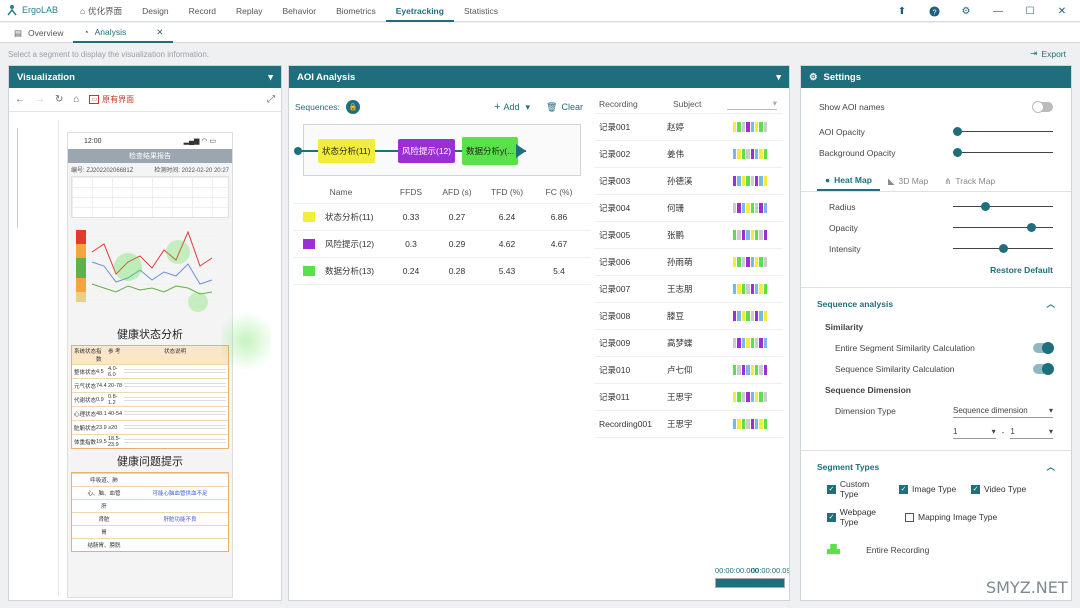 The height and width of the screenshot is (608, 1080). Describe the element at coordinates (442, 217) in the screenshot. I see `table-row: 状态分析(11) 0.33 0.27 6.24 6.86` at that location.